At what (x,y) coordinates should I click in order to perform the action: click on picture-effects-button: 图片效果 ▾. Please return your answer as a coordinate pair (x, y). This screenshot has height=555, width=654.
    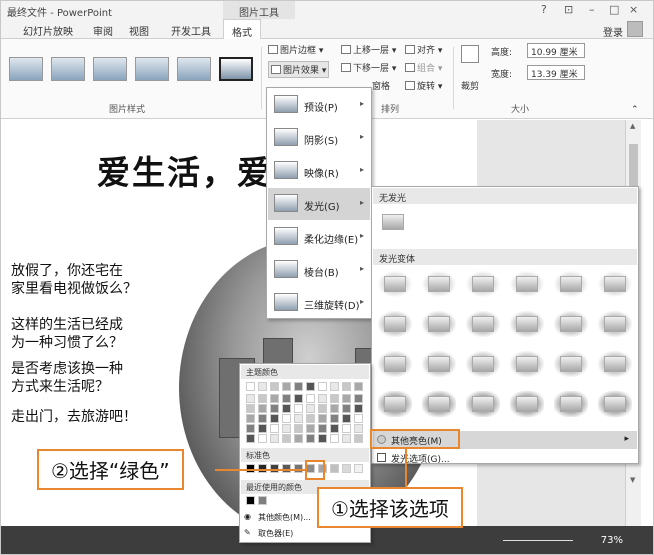
    Looking at the image, I should click on (299, 69).